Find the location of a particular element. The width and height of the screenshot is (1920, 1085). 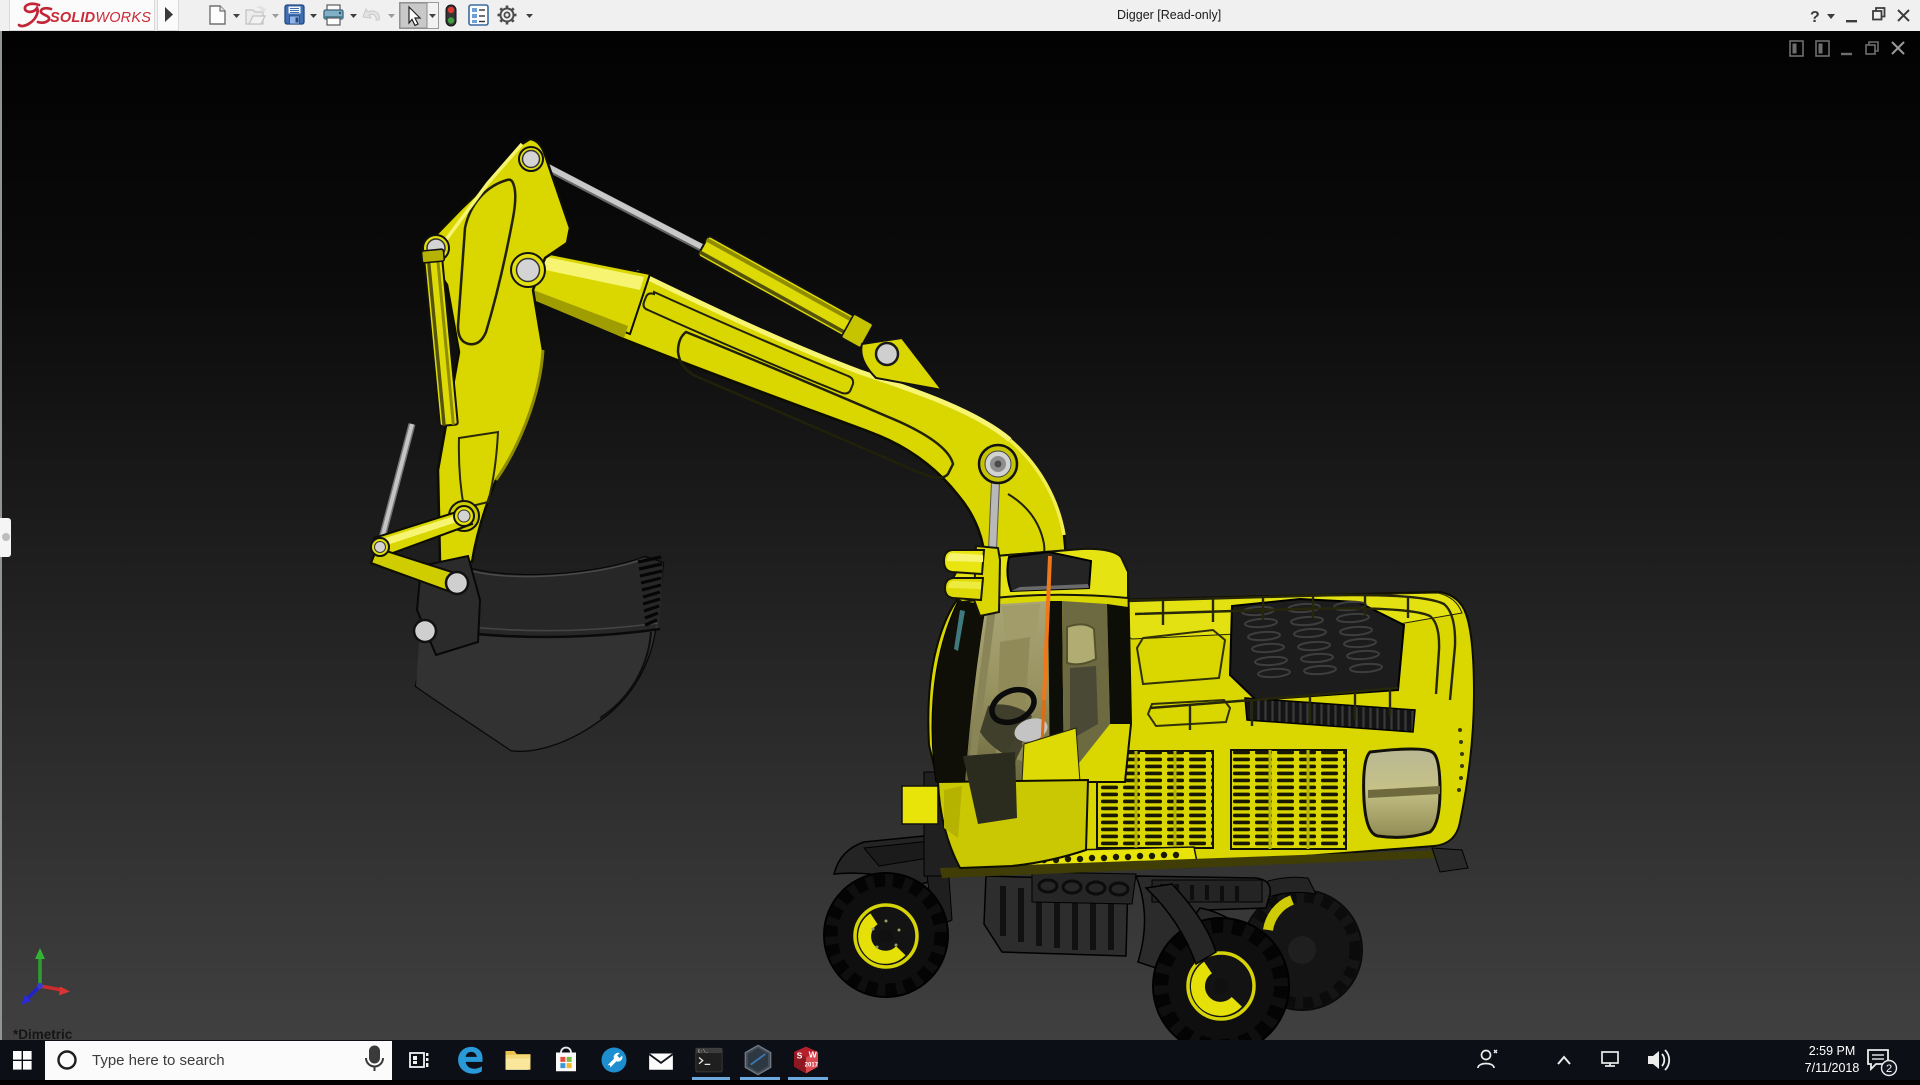

svg-text: 2 is located at coordinates (1889, 1069).